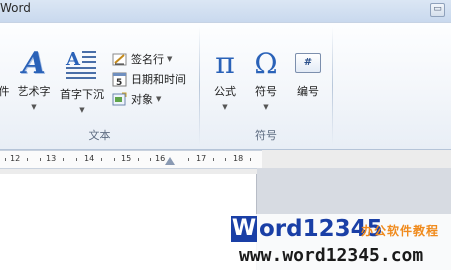 This screenshot has height=270, width=451. Describe the element at coordinates (82, 94) in the screenshot. I see `drop-cap-label: 首字下沉` at that location.